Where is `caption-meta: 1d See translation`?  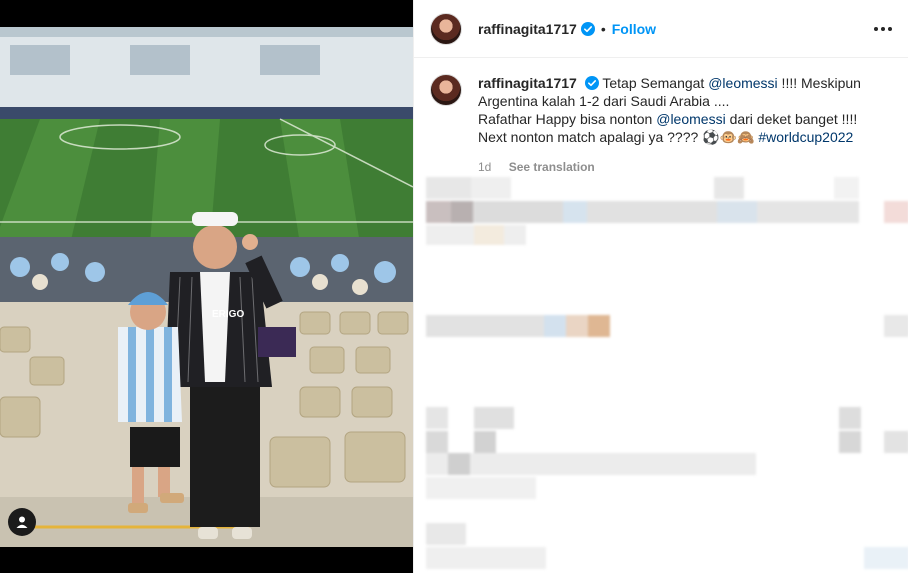 caption-meta: 1d See translation is located at coordinates (683, 167).